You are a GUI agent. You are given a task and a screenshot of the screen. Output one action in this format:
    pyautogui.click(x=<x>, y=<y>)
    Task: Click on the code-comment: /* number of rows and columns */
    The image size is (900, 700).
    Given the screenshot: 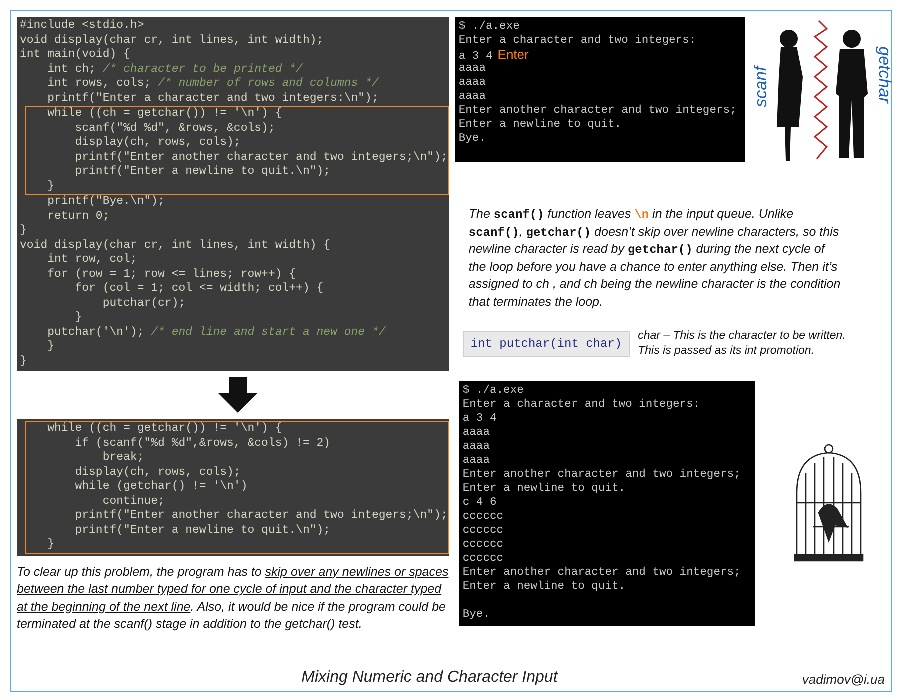 What is the action you would take?
    pyautogui.click(x=268, y=83)
    